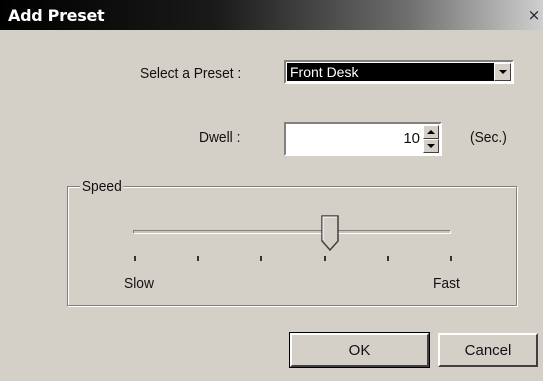 This screenshot has width=543, height=381. What do you see at coordinates (271, 15) in the screenshot?
I see `title-bar: Add Preset ×` at bounding box center [271, 15].